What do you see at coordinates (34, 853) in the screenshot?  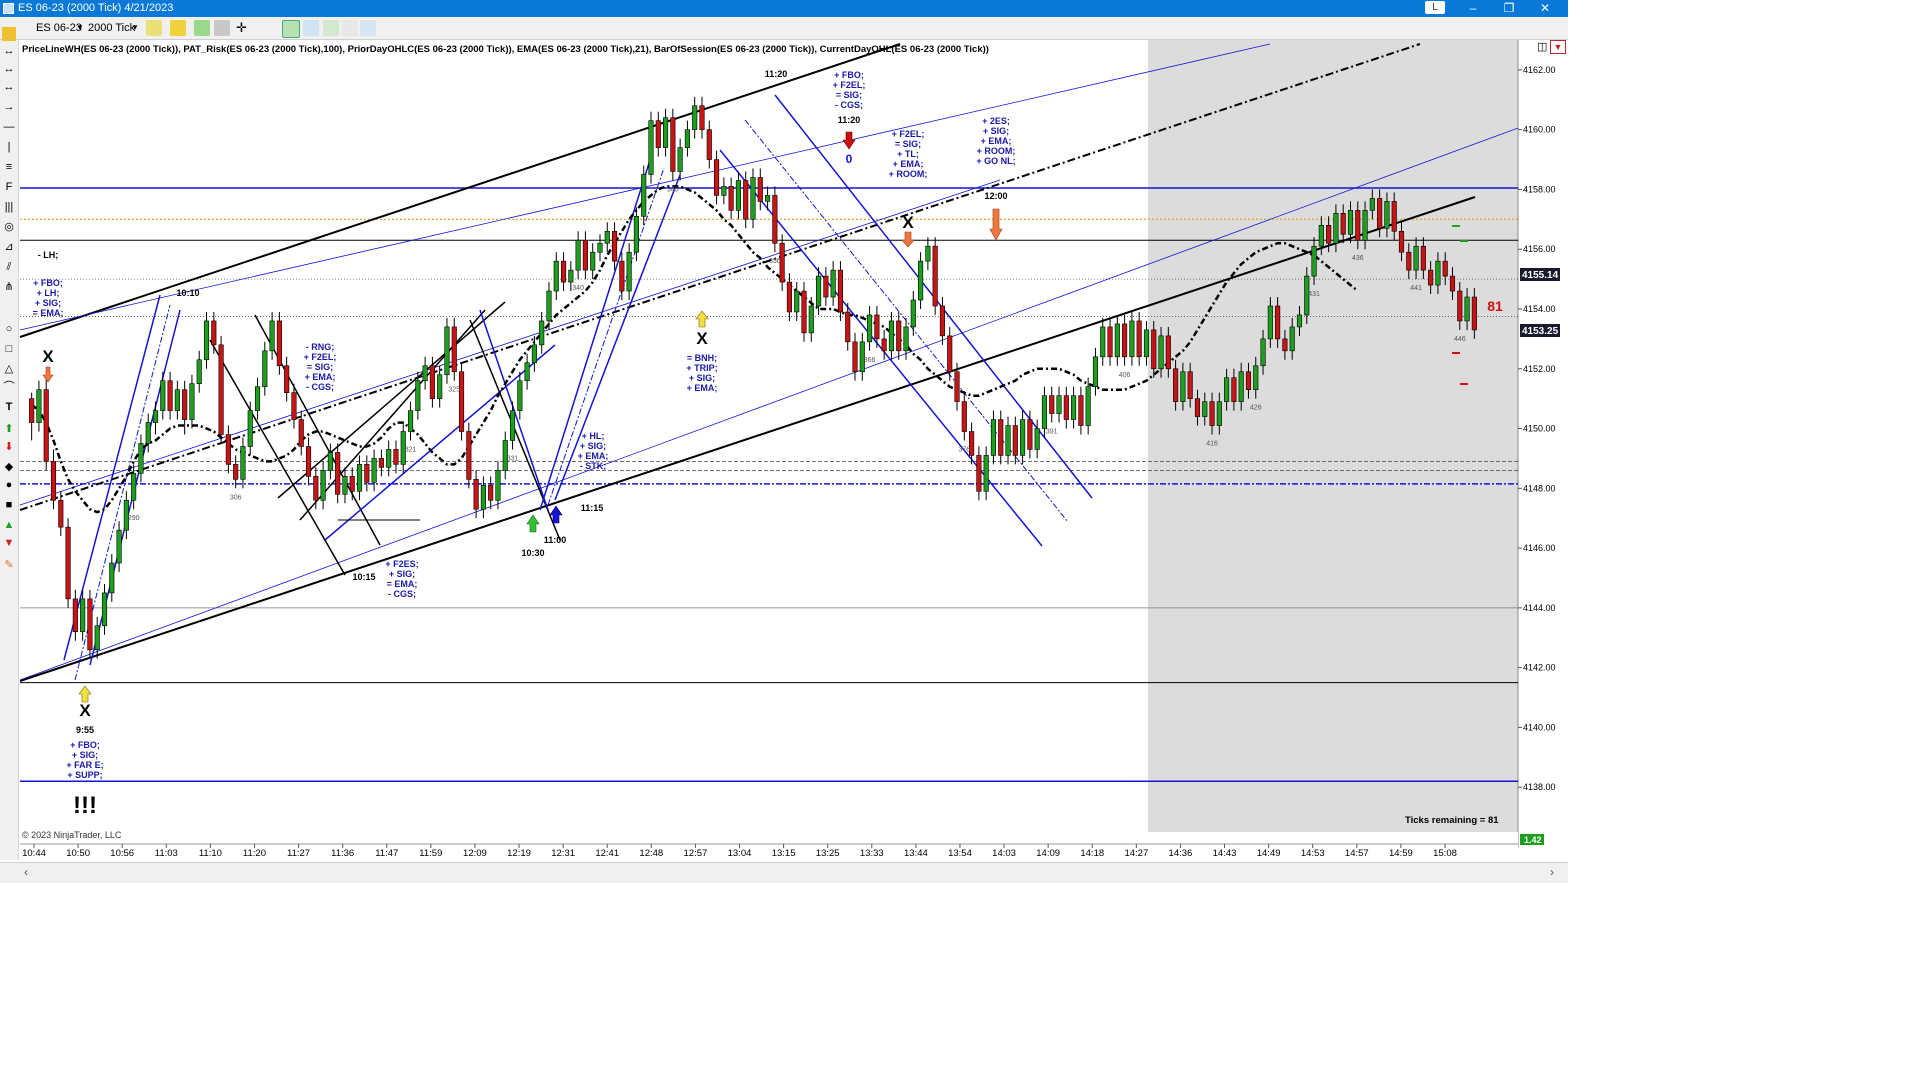 I see `time-tick-label: 10:44` at bounding box center [34, 853].